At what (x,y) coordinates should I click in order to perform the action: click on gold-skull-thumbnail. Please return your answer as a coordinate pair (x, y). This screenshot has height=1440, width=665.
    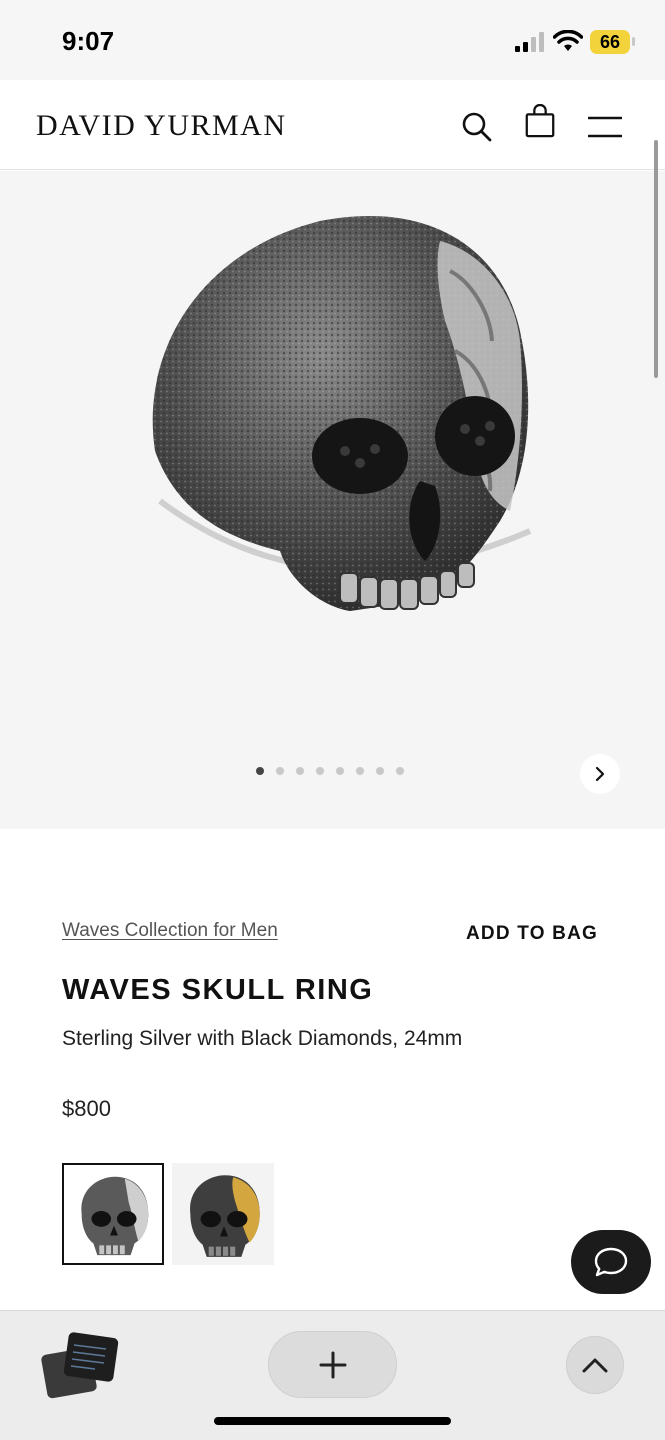
    Looking at the image, I should click on (225, 1216).